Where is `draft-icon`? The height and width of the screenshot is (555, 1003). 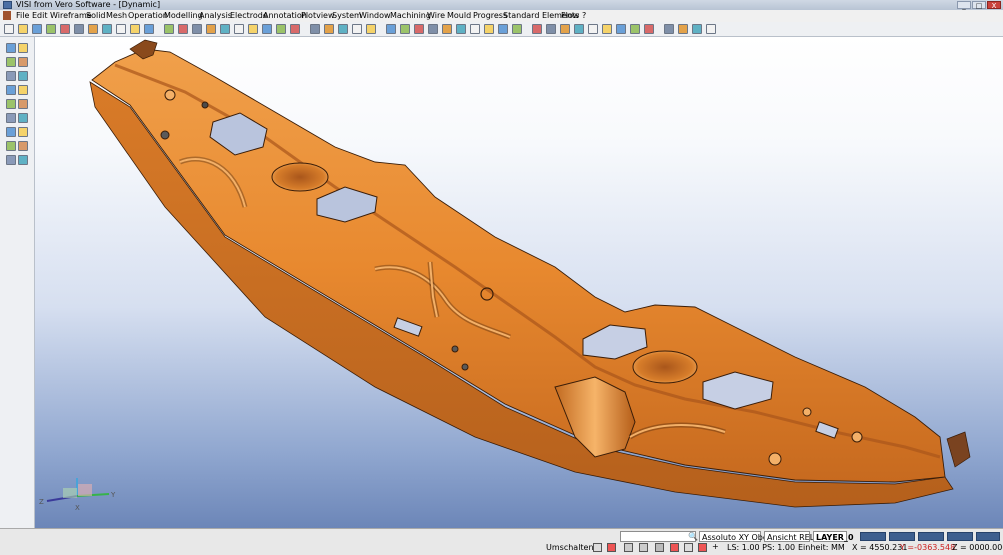
draft-icon is located at coordinates (593, 29).